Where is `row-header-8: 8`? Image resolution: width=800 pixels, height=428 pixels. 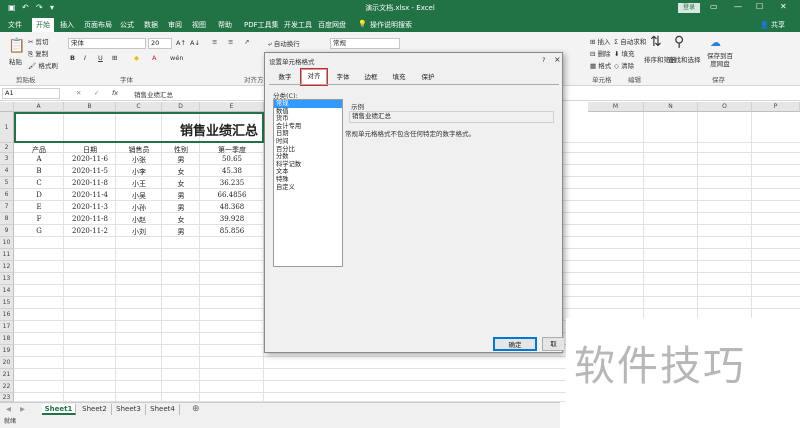 row-header-8: 8 is located at coordinates (7, 219).